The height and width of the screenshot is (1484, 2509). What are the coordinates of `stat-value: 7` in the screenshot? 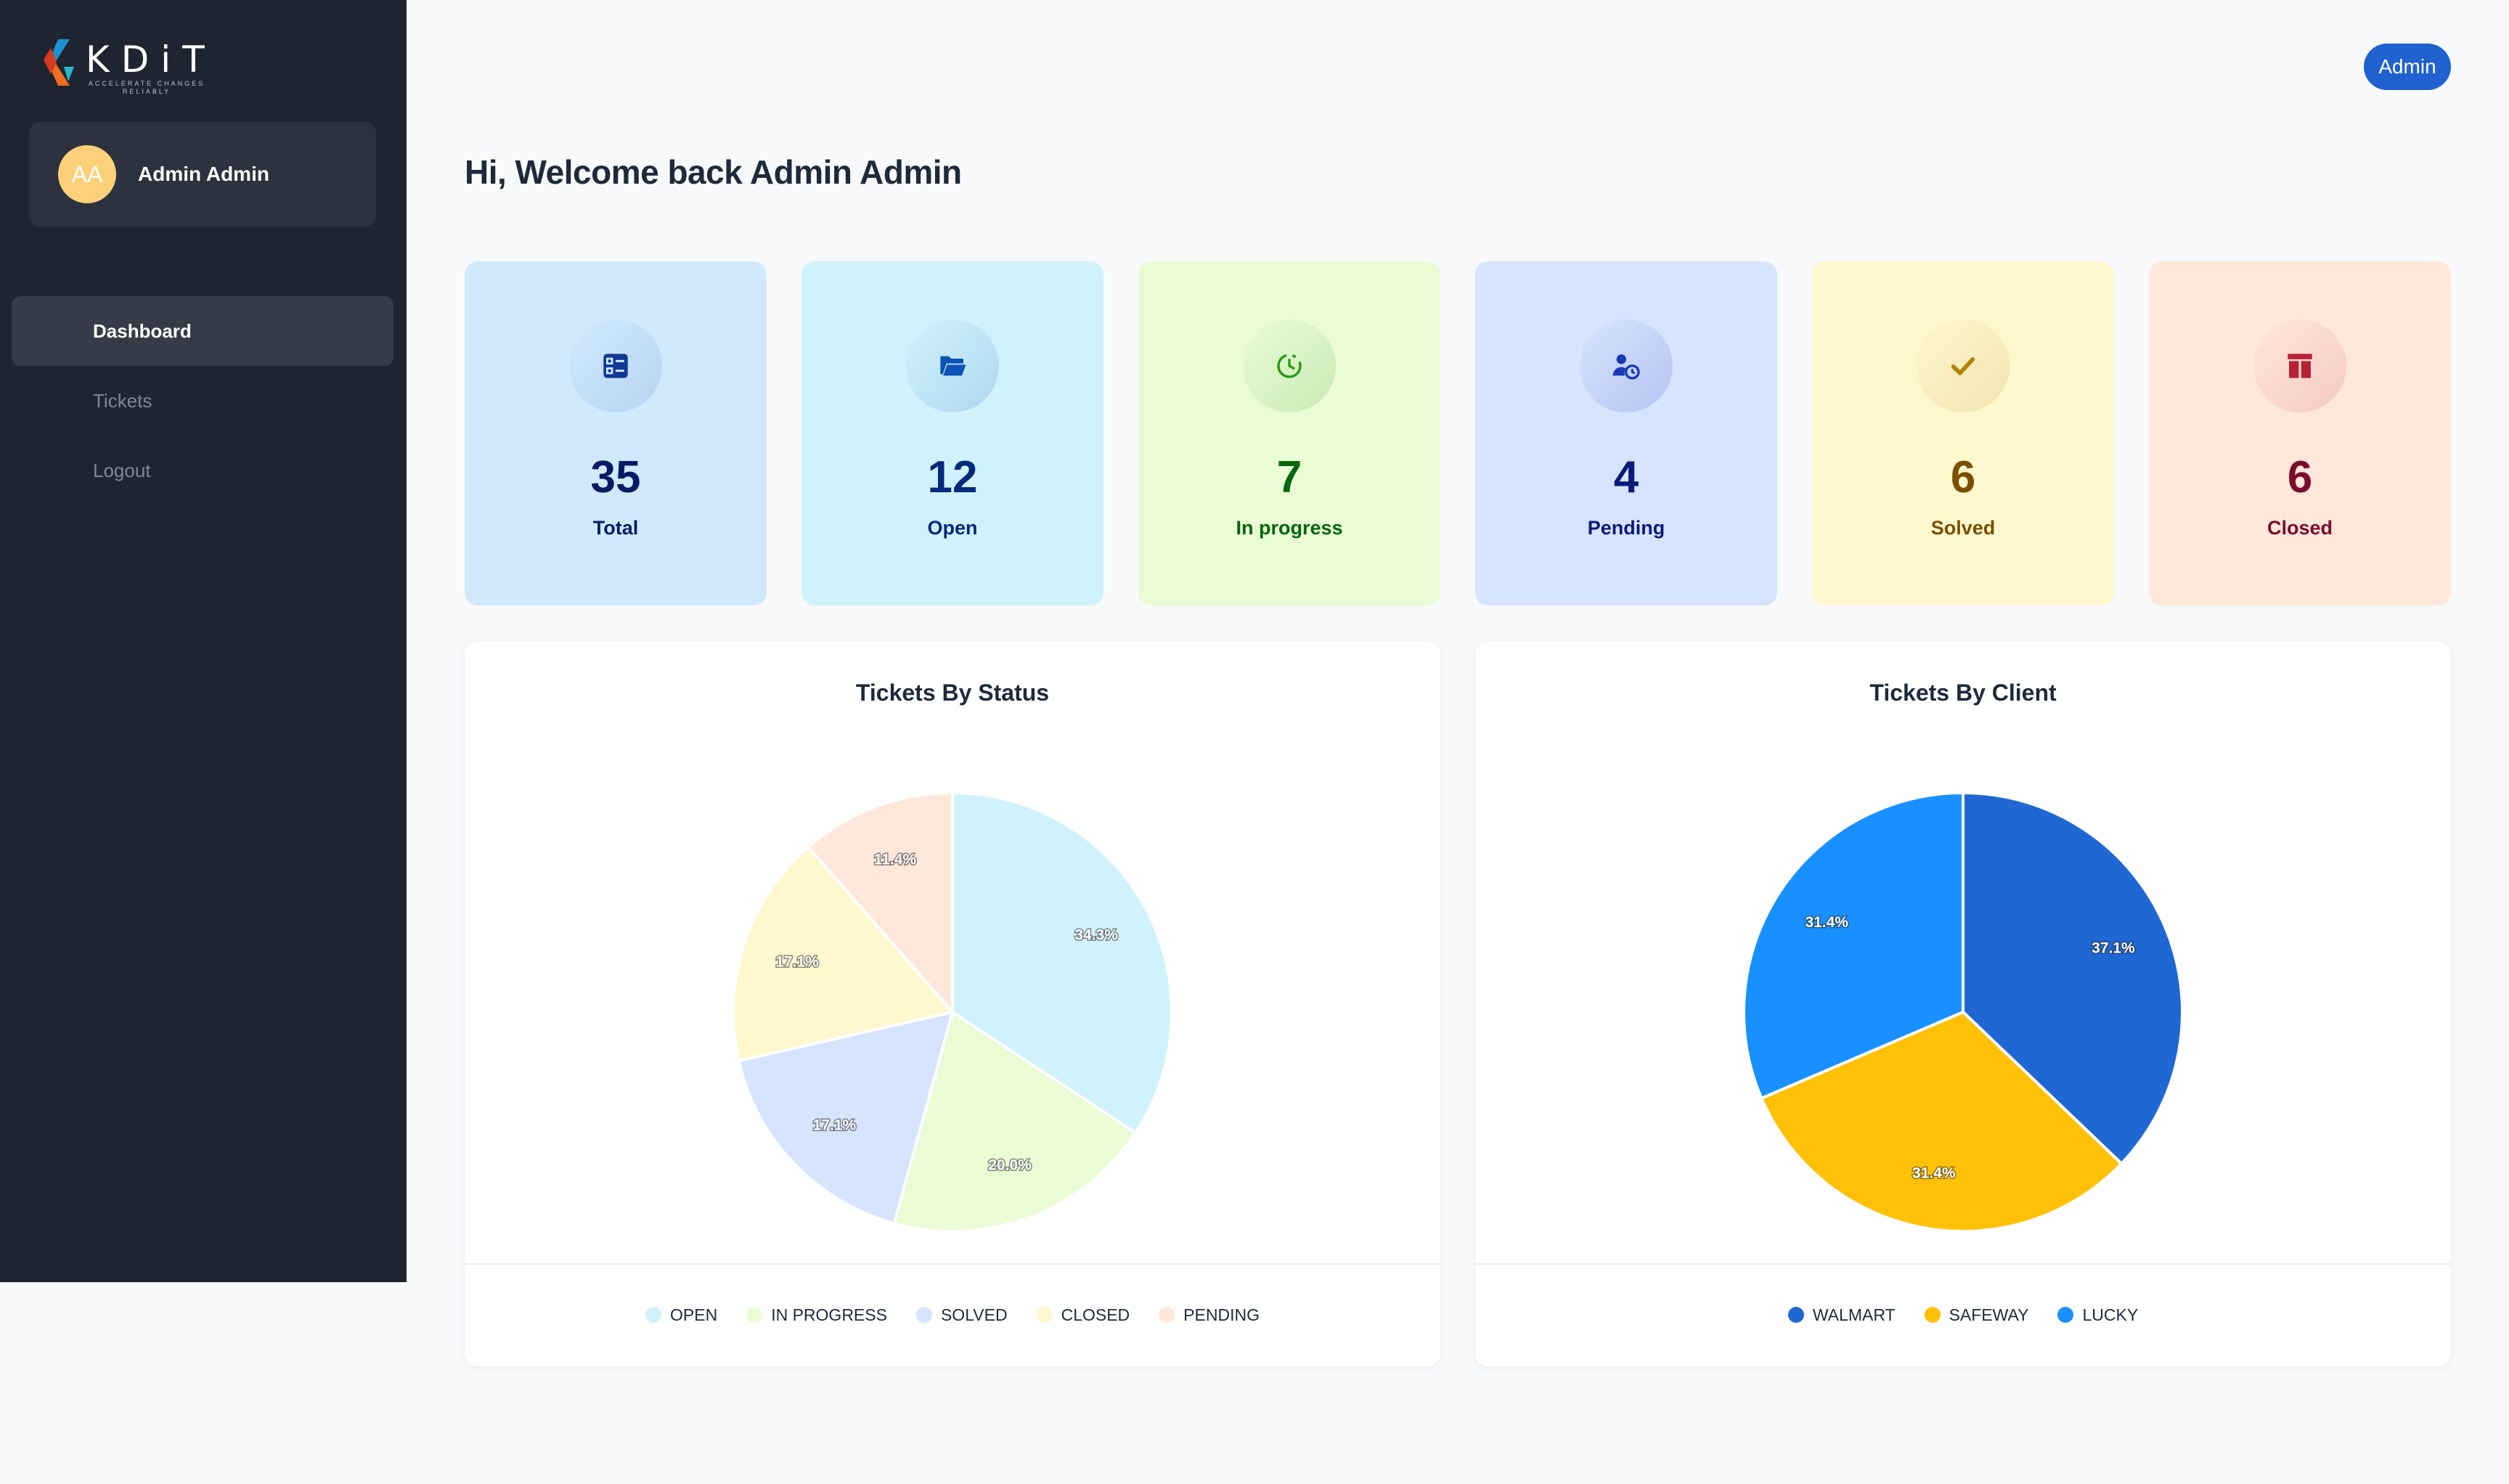 It's located at (1289, 477).